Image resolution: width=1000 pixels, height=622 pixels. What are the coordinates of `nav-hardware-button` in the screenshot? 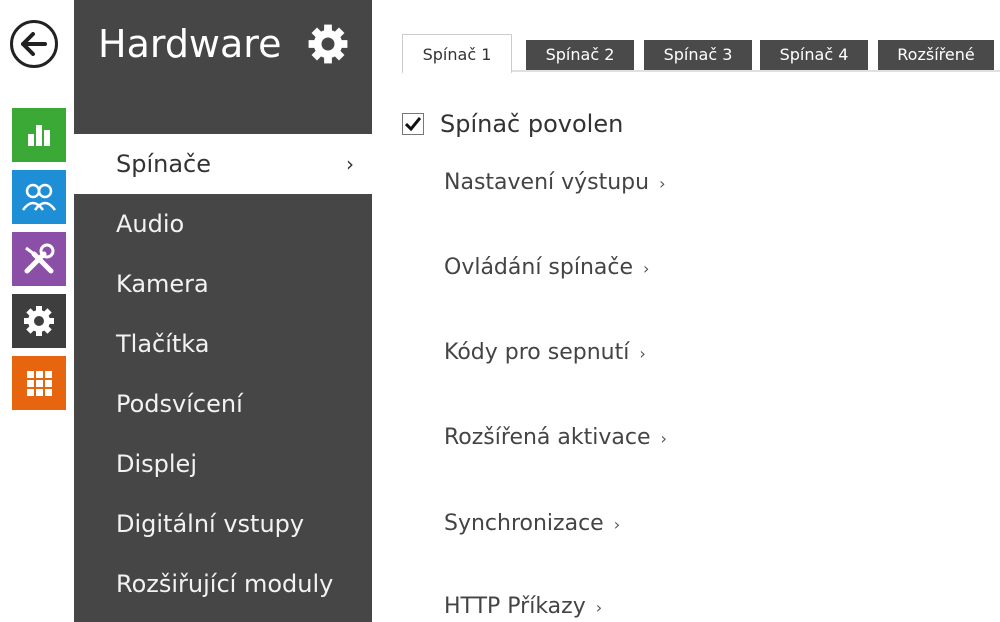 It's located at (39, 321).